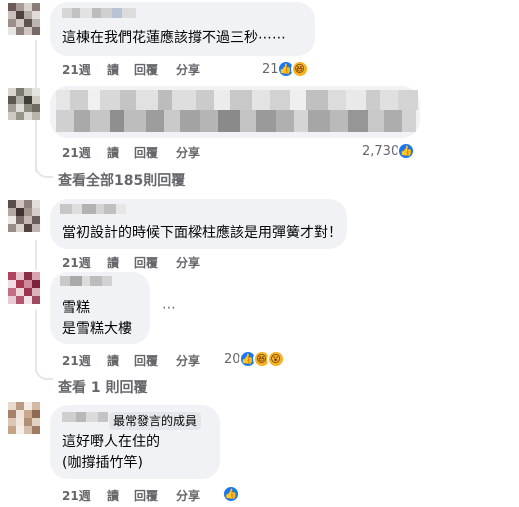 Image resolution: width=519 pixels, height=507 pixels. Describe the element at coordinates (121, 180) in the screenshot. I see `view-more-replies-link: 查看全部185則回覆` at that location.